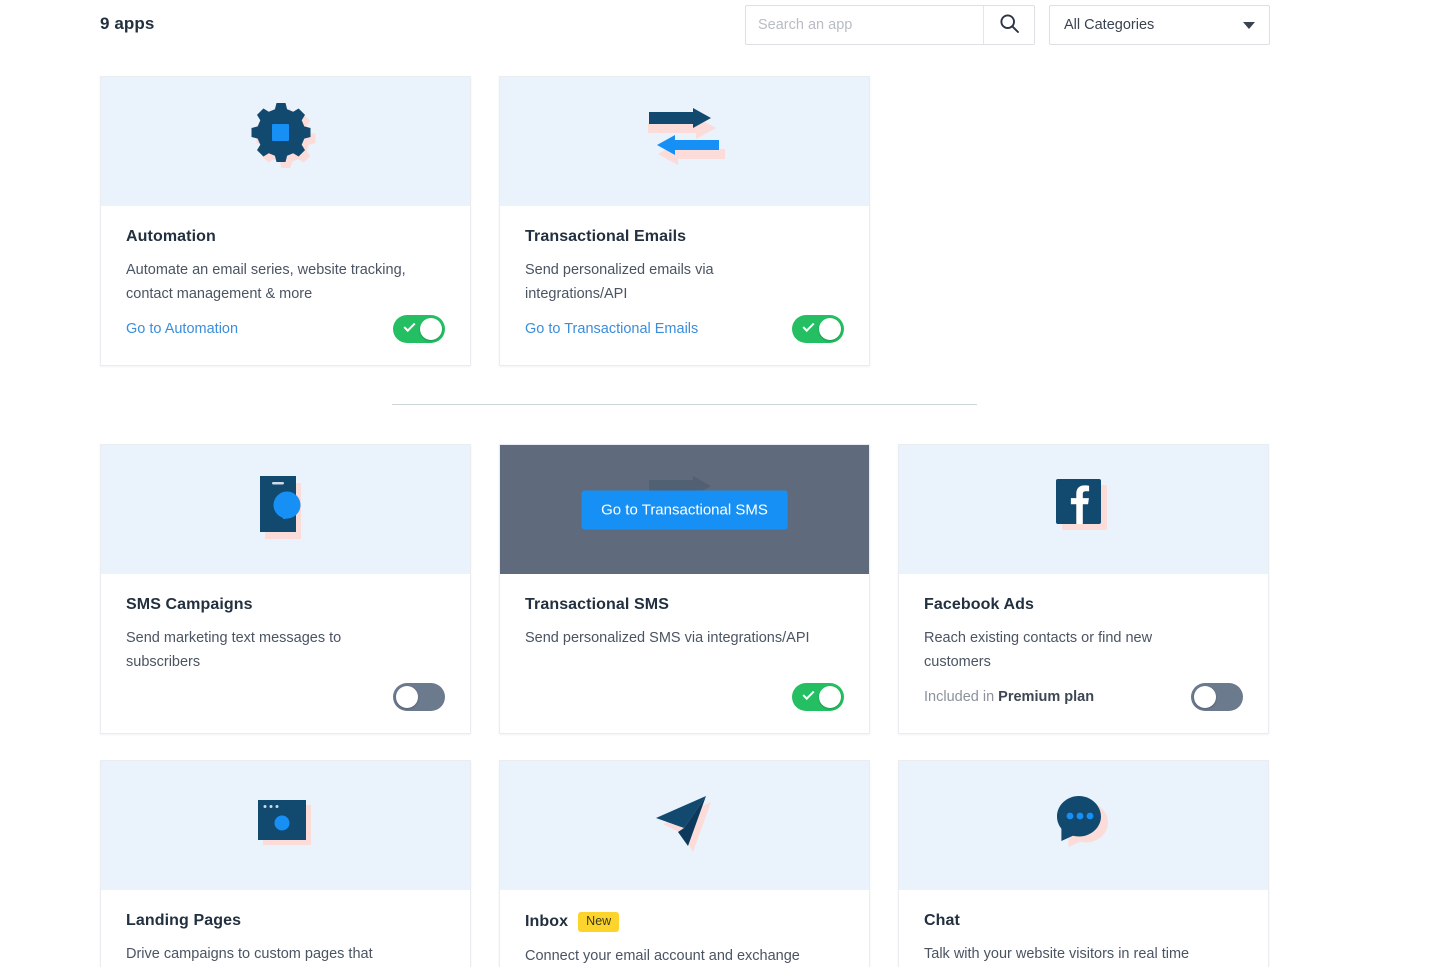 The height and width of the screenshot is (967, 1444). I want to click on page-header: 9 apps All Categories, so click(722, 26).